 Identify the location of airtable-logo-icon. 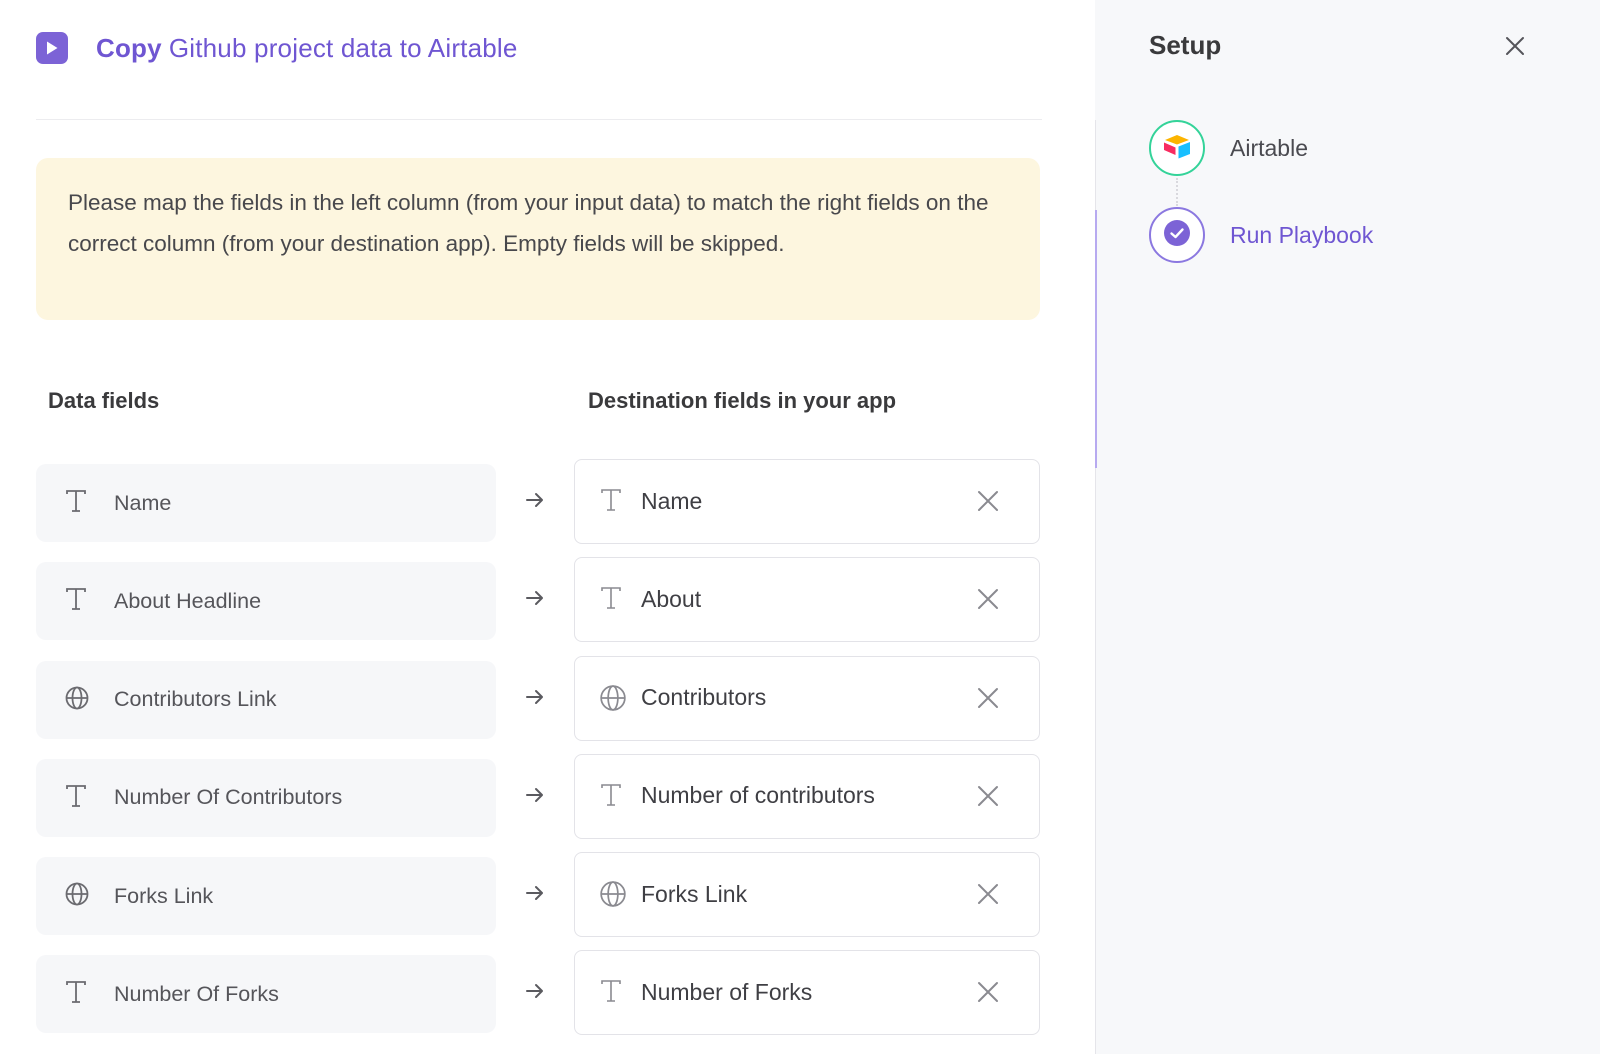
(1177, 148).